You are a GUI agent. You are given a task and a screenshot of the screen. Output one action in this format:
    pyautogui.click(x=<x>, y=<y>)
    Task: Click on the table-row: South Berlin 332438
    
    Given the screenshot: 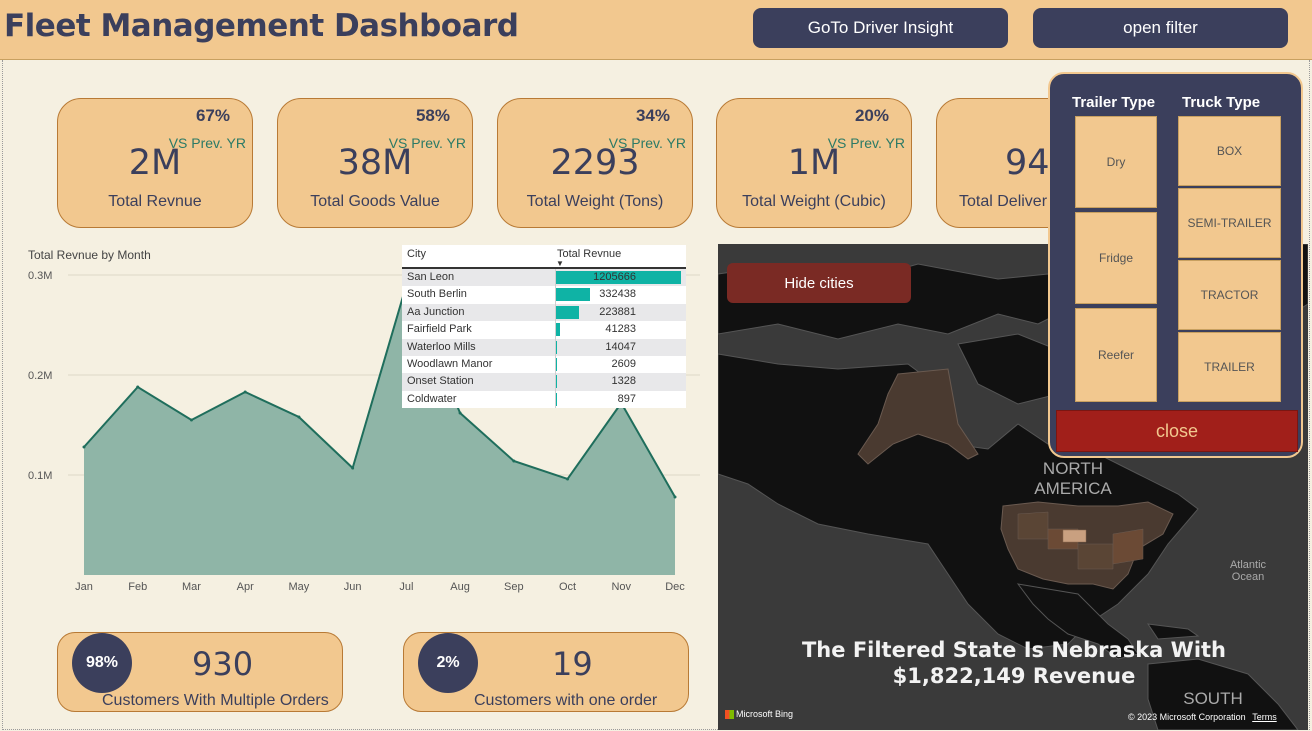 What is the action you would take?
    pyautogui.click(x=544, y=294)
    